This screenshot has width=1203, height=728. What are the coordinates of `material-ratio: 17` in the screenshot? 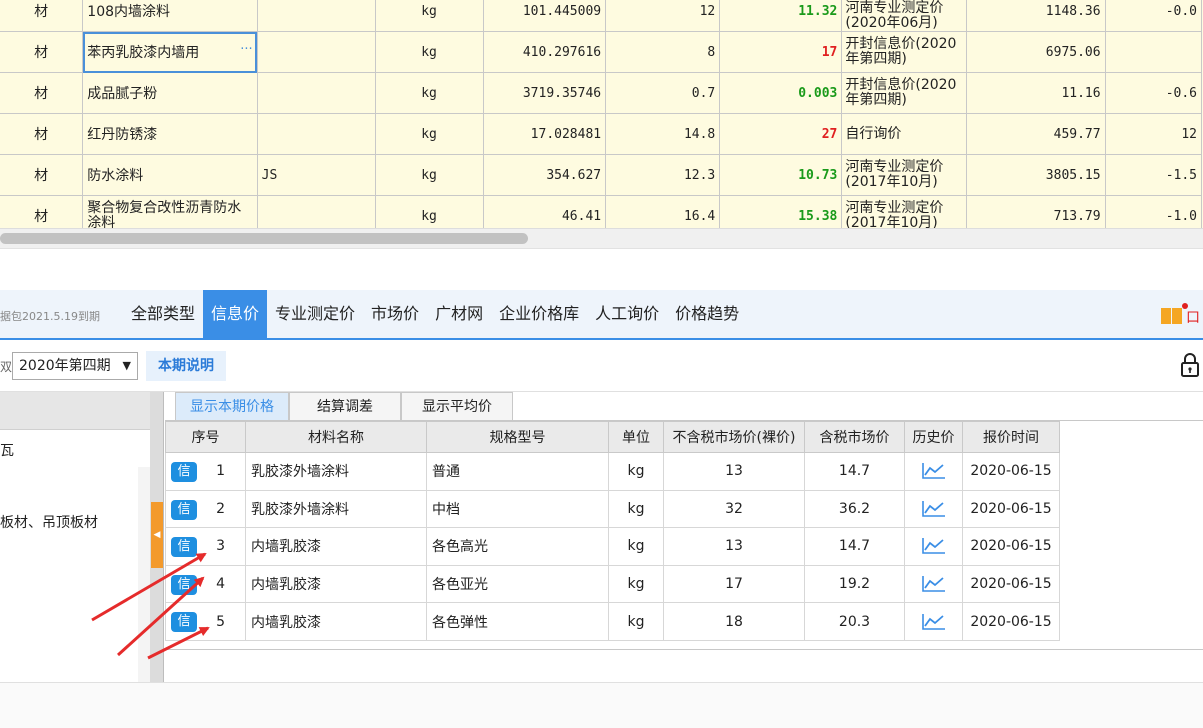 It's located at (781, 52).